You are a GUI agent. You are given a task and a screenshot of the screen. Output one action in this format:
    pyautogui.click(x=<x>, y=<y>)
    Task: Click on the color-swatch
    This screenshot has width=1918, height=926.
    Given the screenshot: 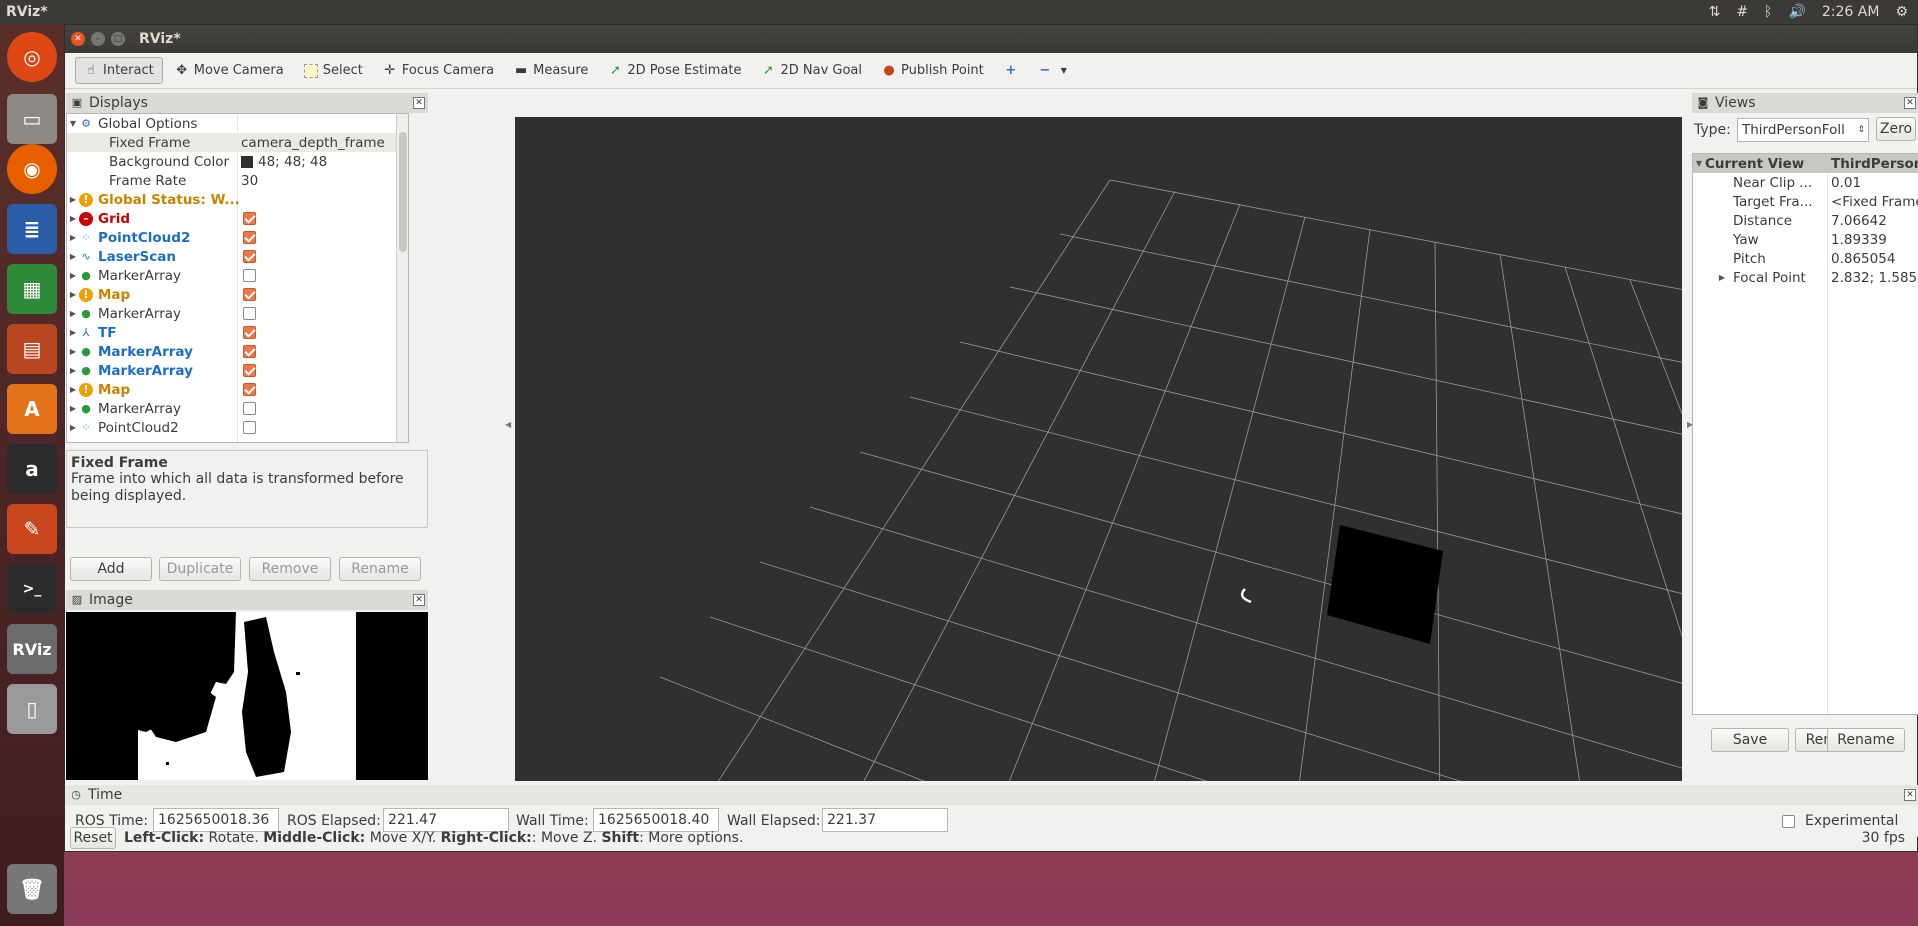 What is the action you would take?
    pyautogui.click(x=247, y=161)
    